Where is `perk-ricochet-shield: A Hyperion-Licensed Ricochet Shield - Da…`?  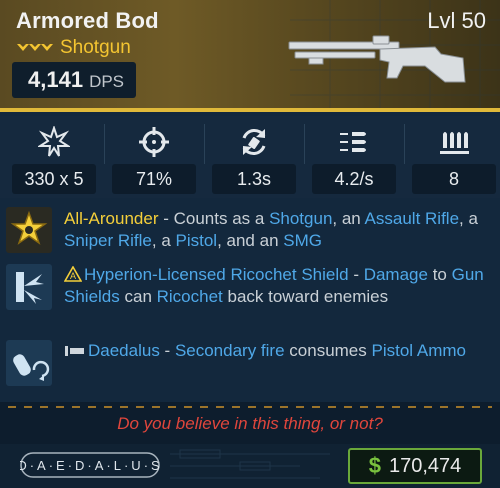
perk-ricochet-shield: A Hyperion-Licensed Ricochet Shield - Da… is located at coordinates (250, 298).